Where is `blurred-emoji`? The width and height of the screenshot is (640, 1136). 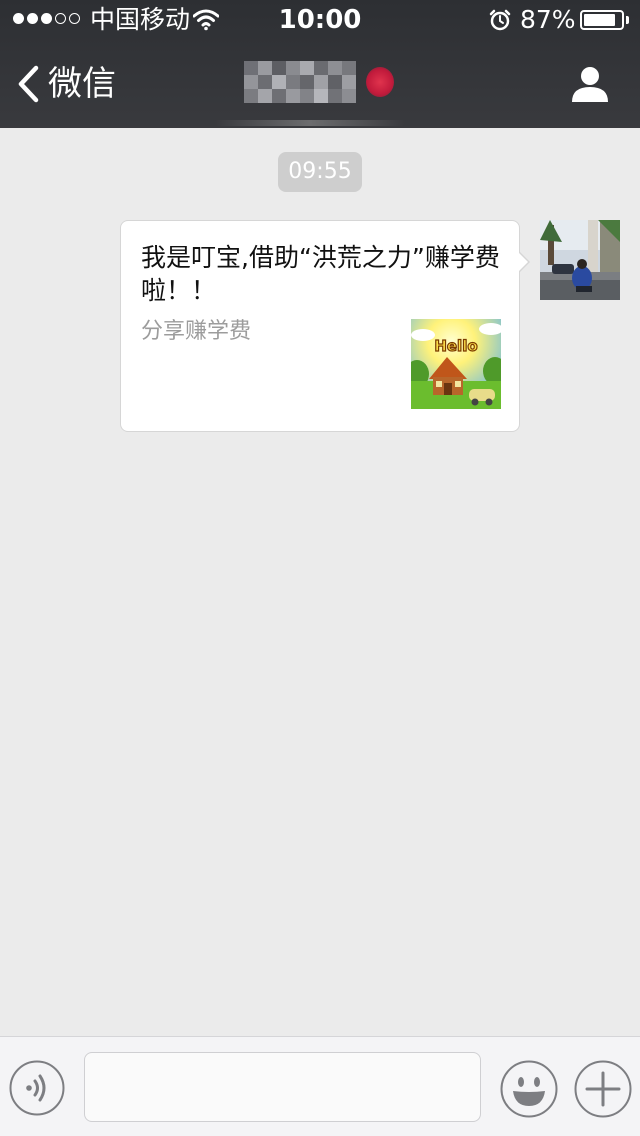 blurred-emoji is located at coordinates (380, 82).